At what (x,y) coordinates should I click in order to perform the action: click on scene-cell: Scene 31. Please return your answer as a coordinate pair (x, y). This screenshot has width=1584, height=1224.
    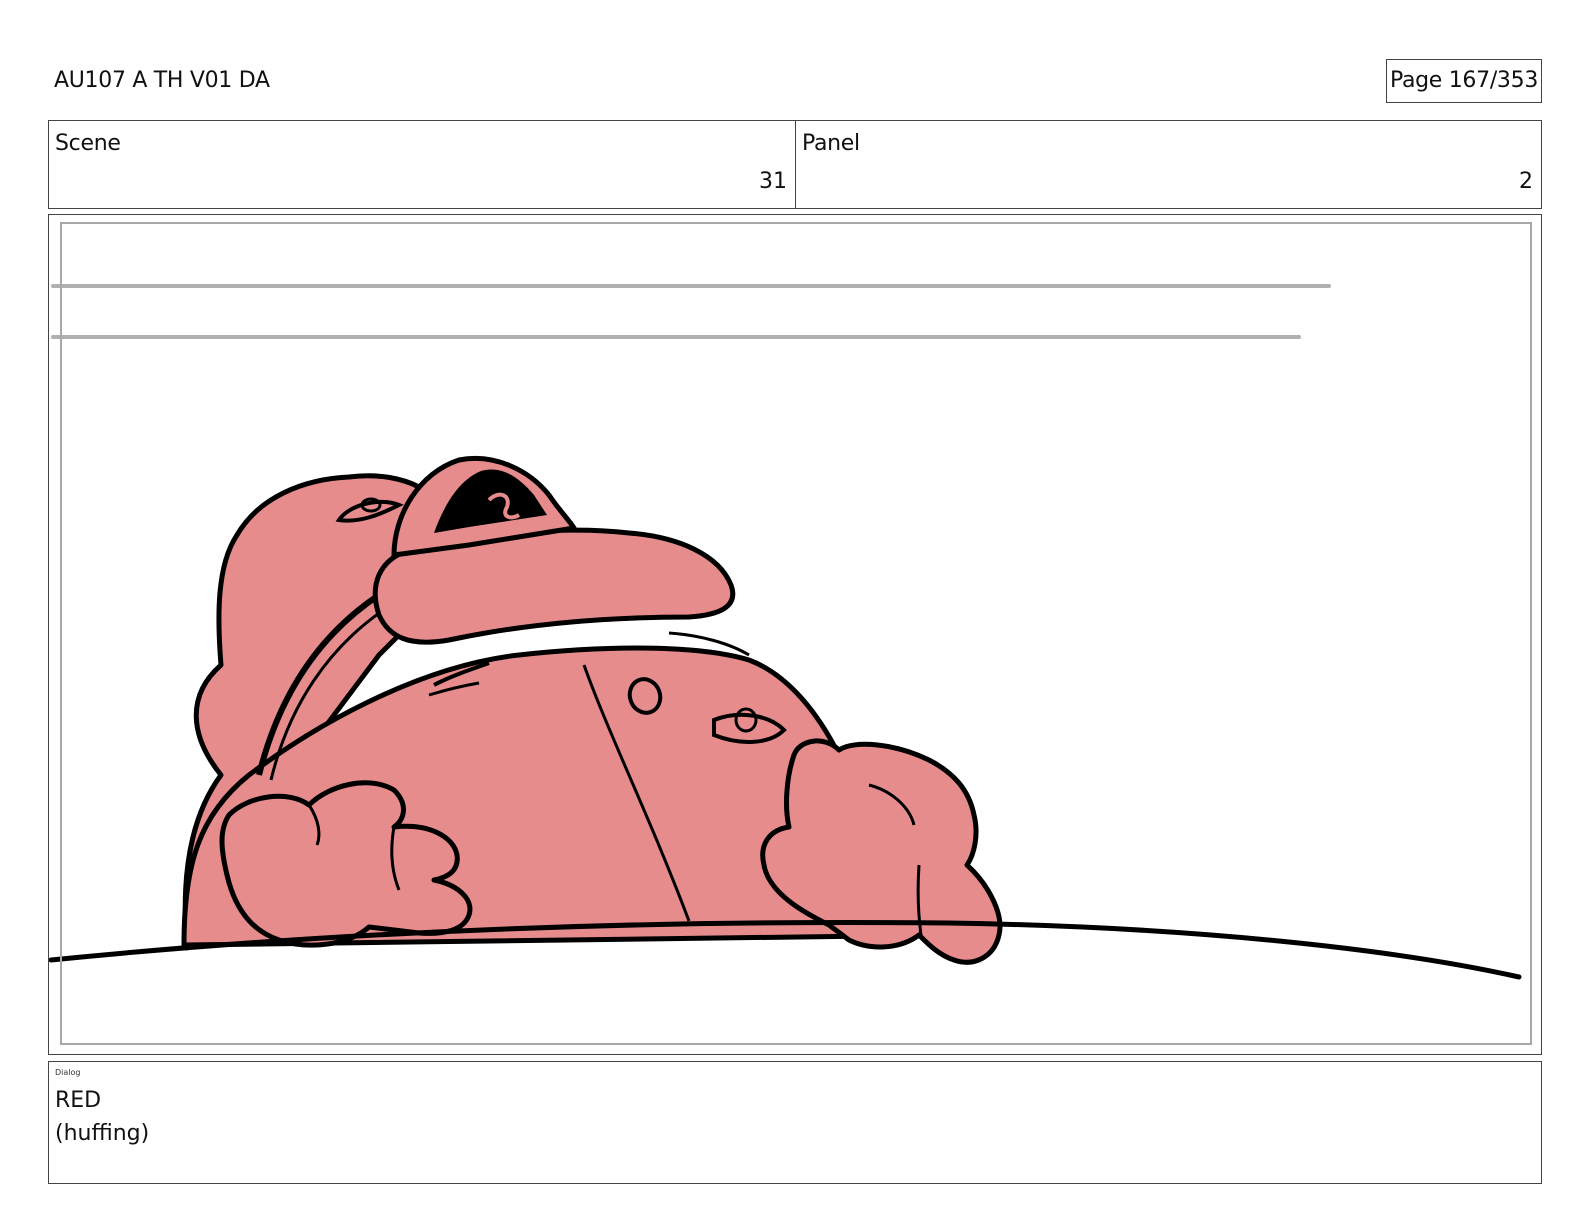
    Looking at the image, I should click on (422, 164).